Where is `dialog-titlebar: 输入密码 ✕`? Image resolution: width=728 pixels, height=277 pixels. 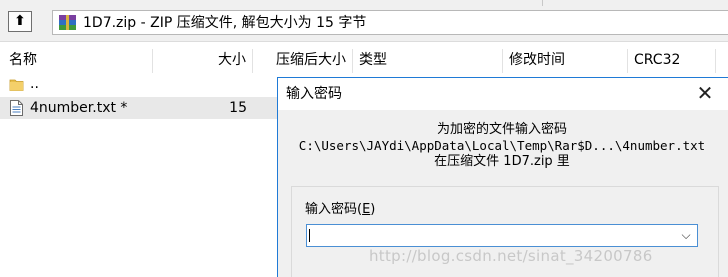 dialog-titlebar: 输入密码 ✕ is located at coordinates (503, 94).